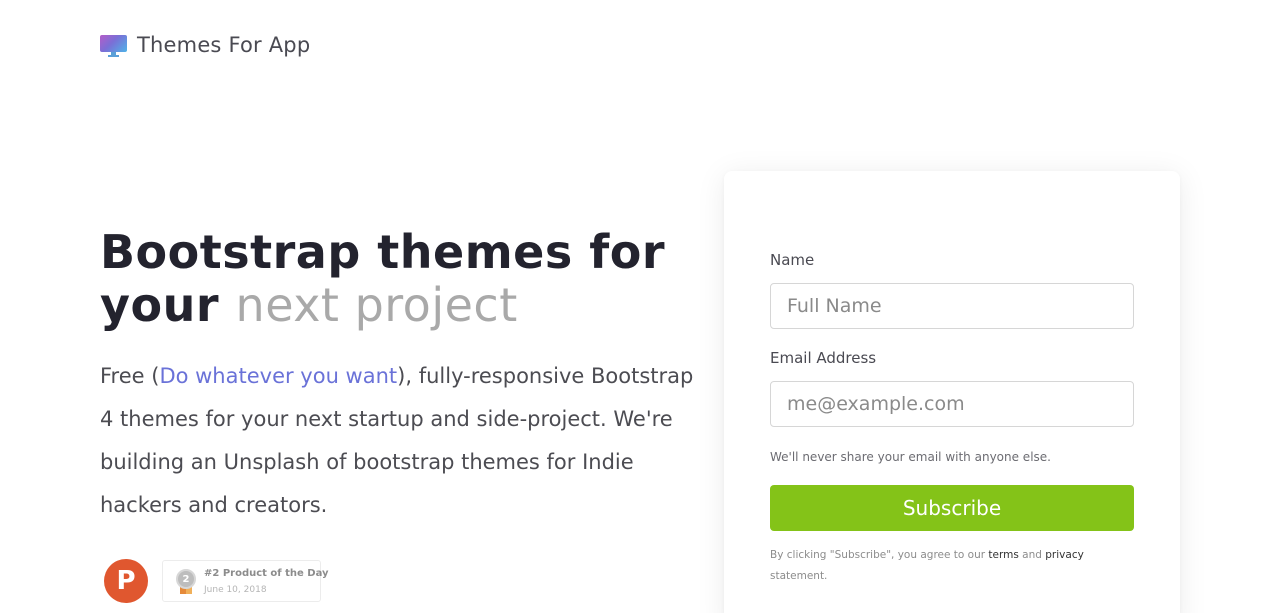  I want to click on name-label: Name, so click(792, 260).